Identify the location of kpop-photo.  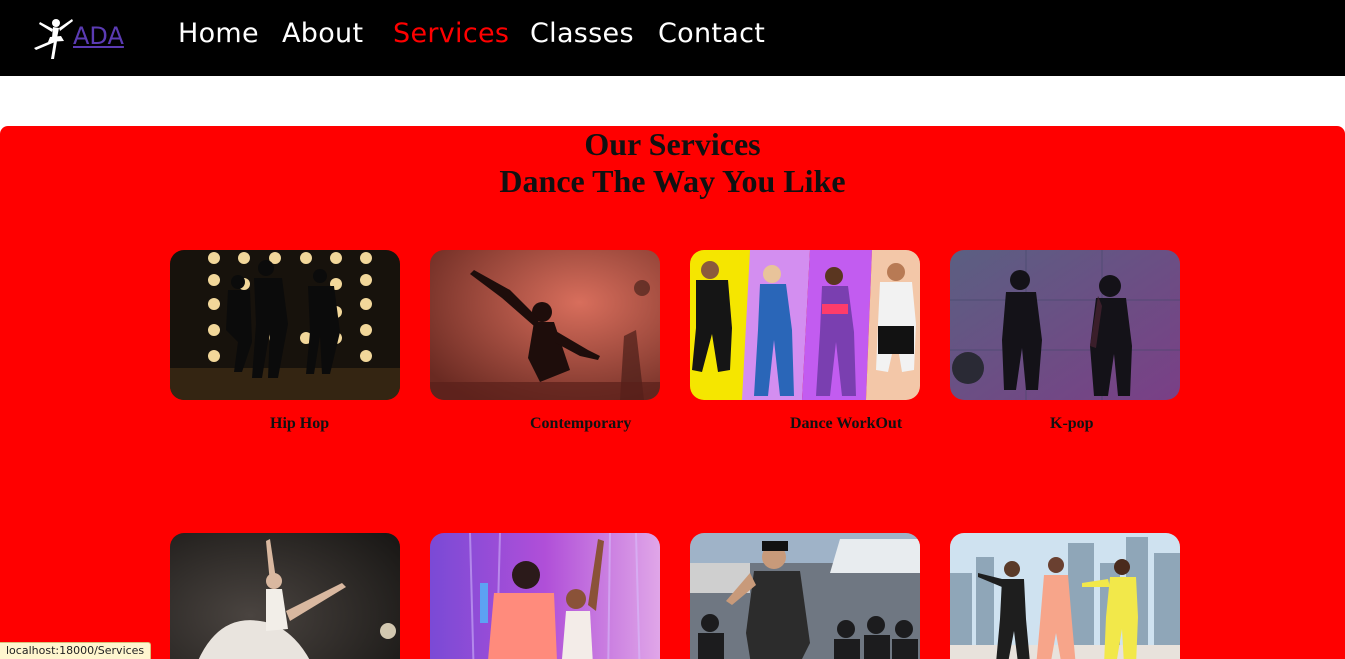
(1065, 325).